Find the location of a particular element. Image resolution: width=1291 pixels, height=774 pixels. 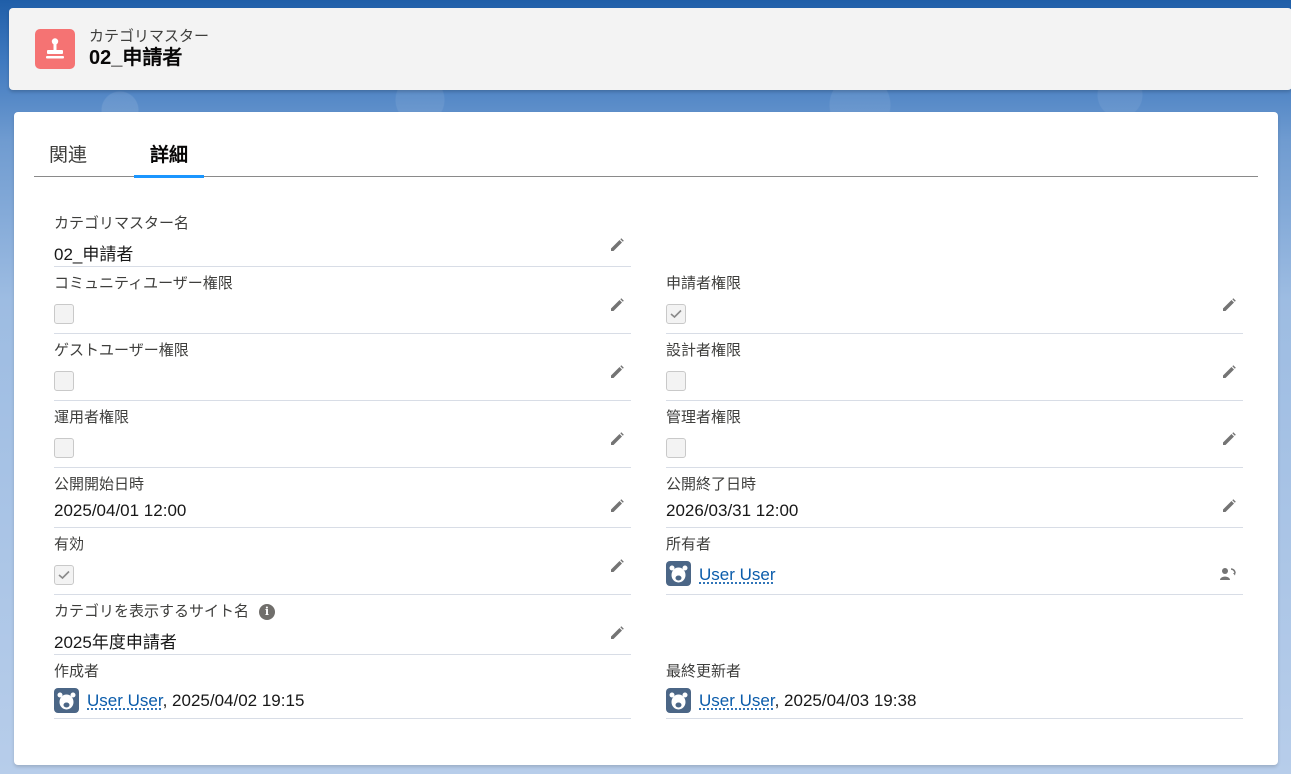

field-label: 運用者権限 is located at coordinates (92, 417).